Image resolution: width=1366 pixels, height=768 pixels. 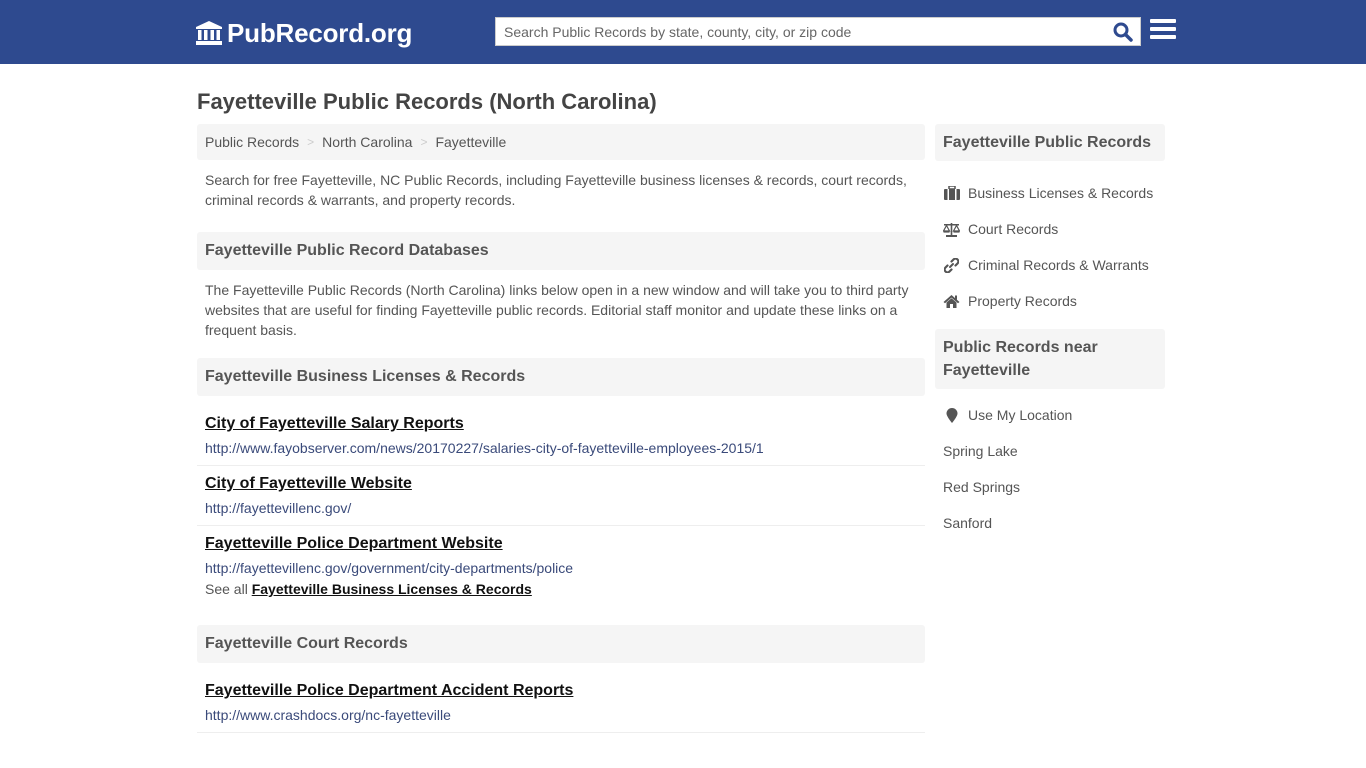 I want to click on databases-heading: Fayetteville Public Record Databases, so click(x=561, y=251).